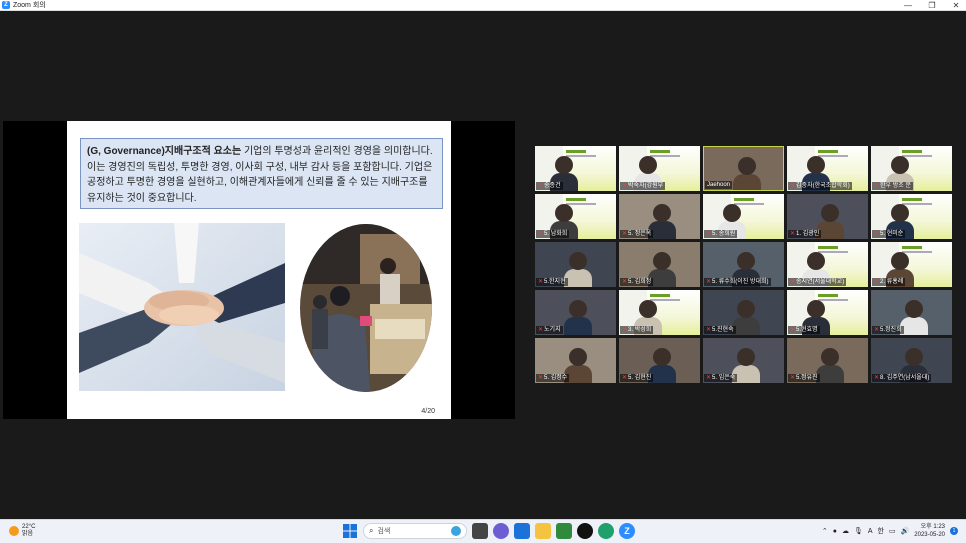  Describe the element at coordinates (659, 312) in the screenshot. I see `participant-tile: ✕ 3. 박성희` at that location.